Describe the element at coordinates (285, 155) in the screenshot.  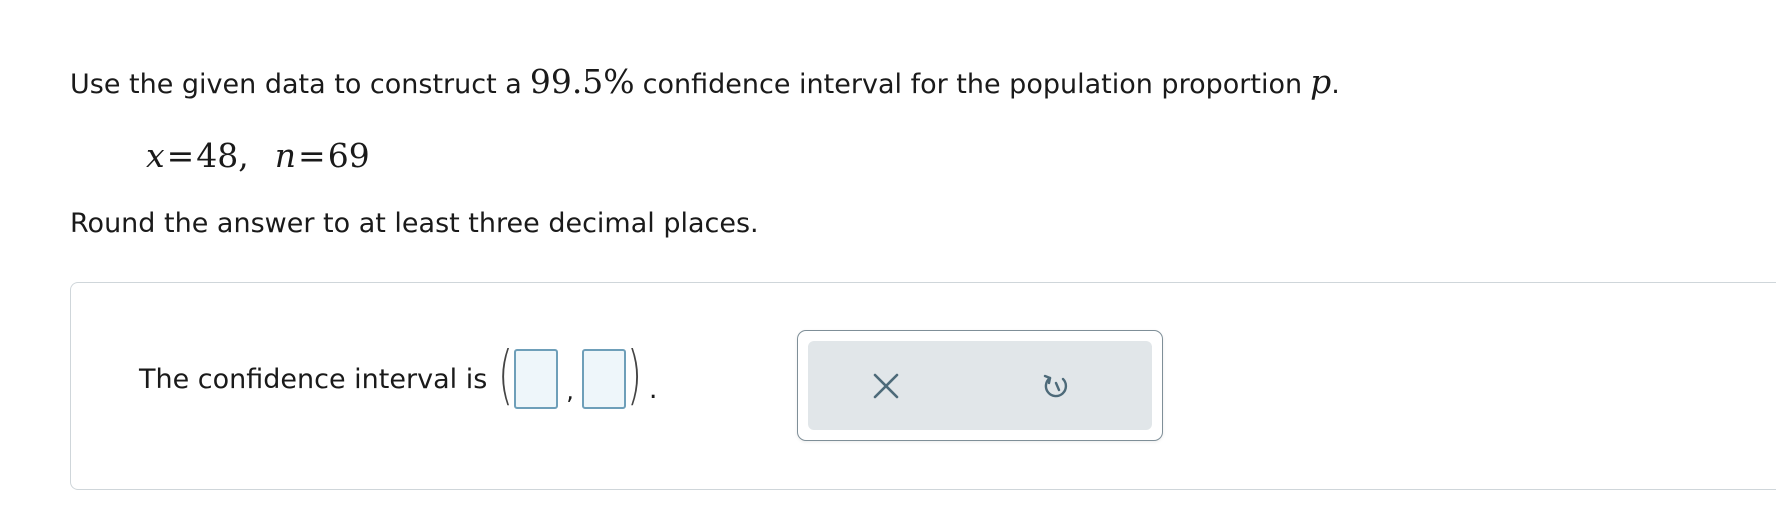
I see `n-label: n` at that location.